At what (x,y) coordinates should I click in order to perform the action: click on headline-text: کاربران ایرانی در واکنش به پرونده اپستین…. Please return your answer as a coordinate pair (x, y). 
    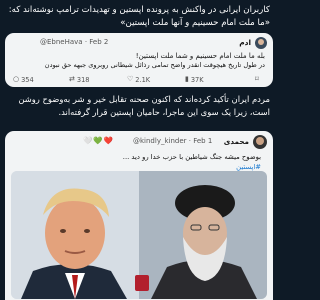
    Looking at the image, I should click on (139, 16).